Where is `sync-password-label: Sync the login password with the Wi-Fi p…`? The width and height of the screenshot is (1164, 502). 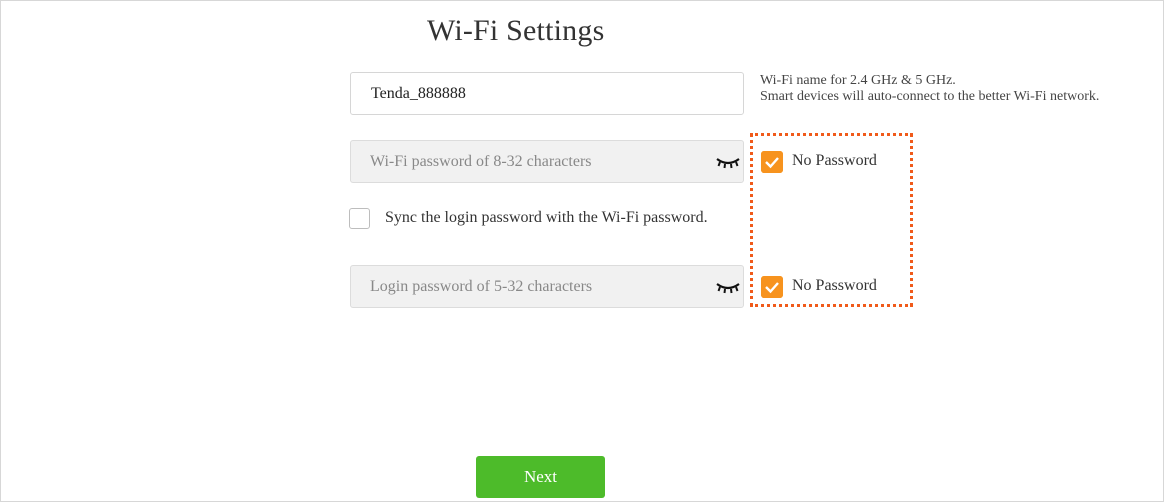 sync-password-label: Sync the login password with the Wi-Fi p… is located at coordinates (546, 217).